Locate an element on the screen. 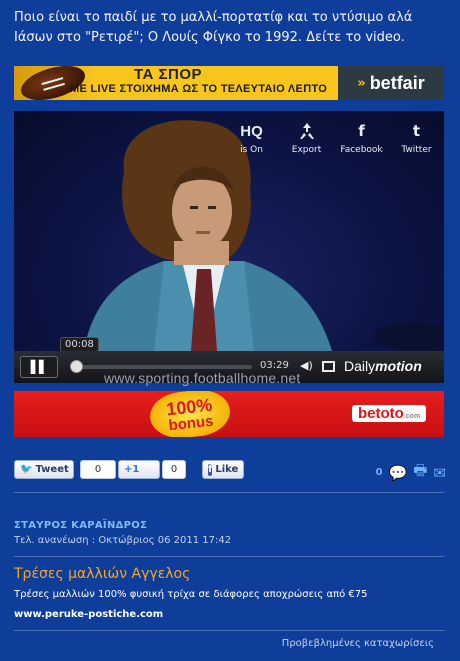  twitter-icon: t is located at coordinates (416, 131).